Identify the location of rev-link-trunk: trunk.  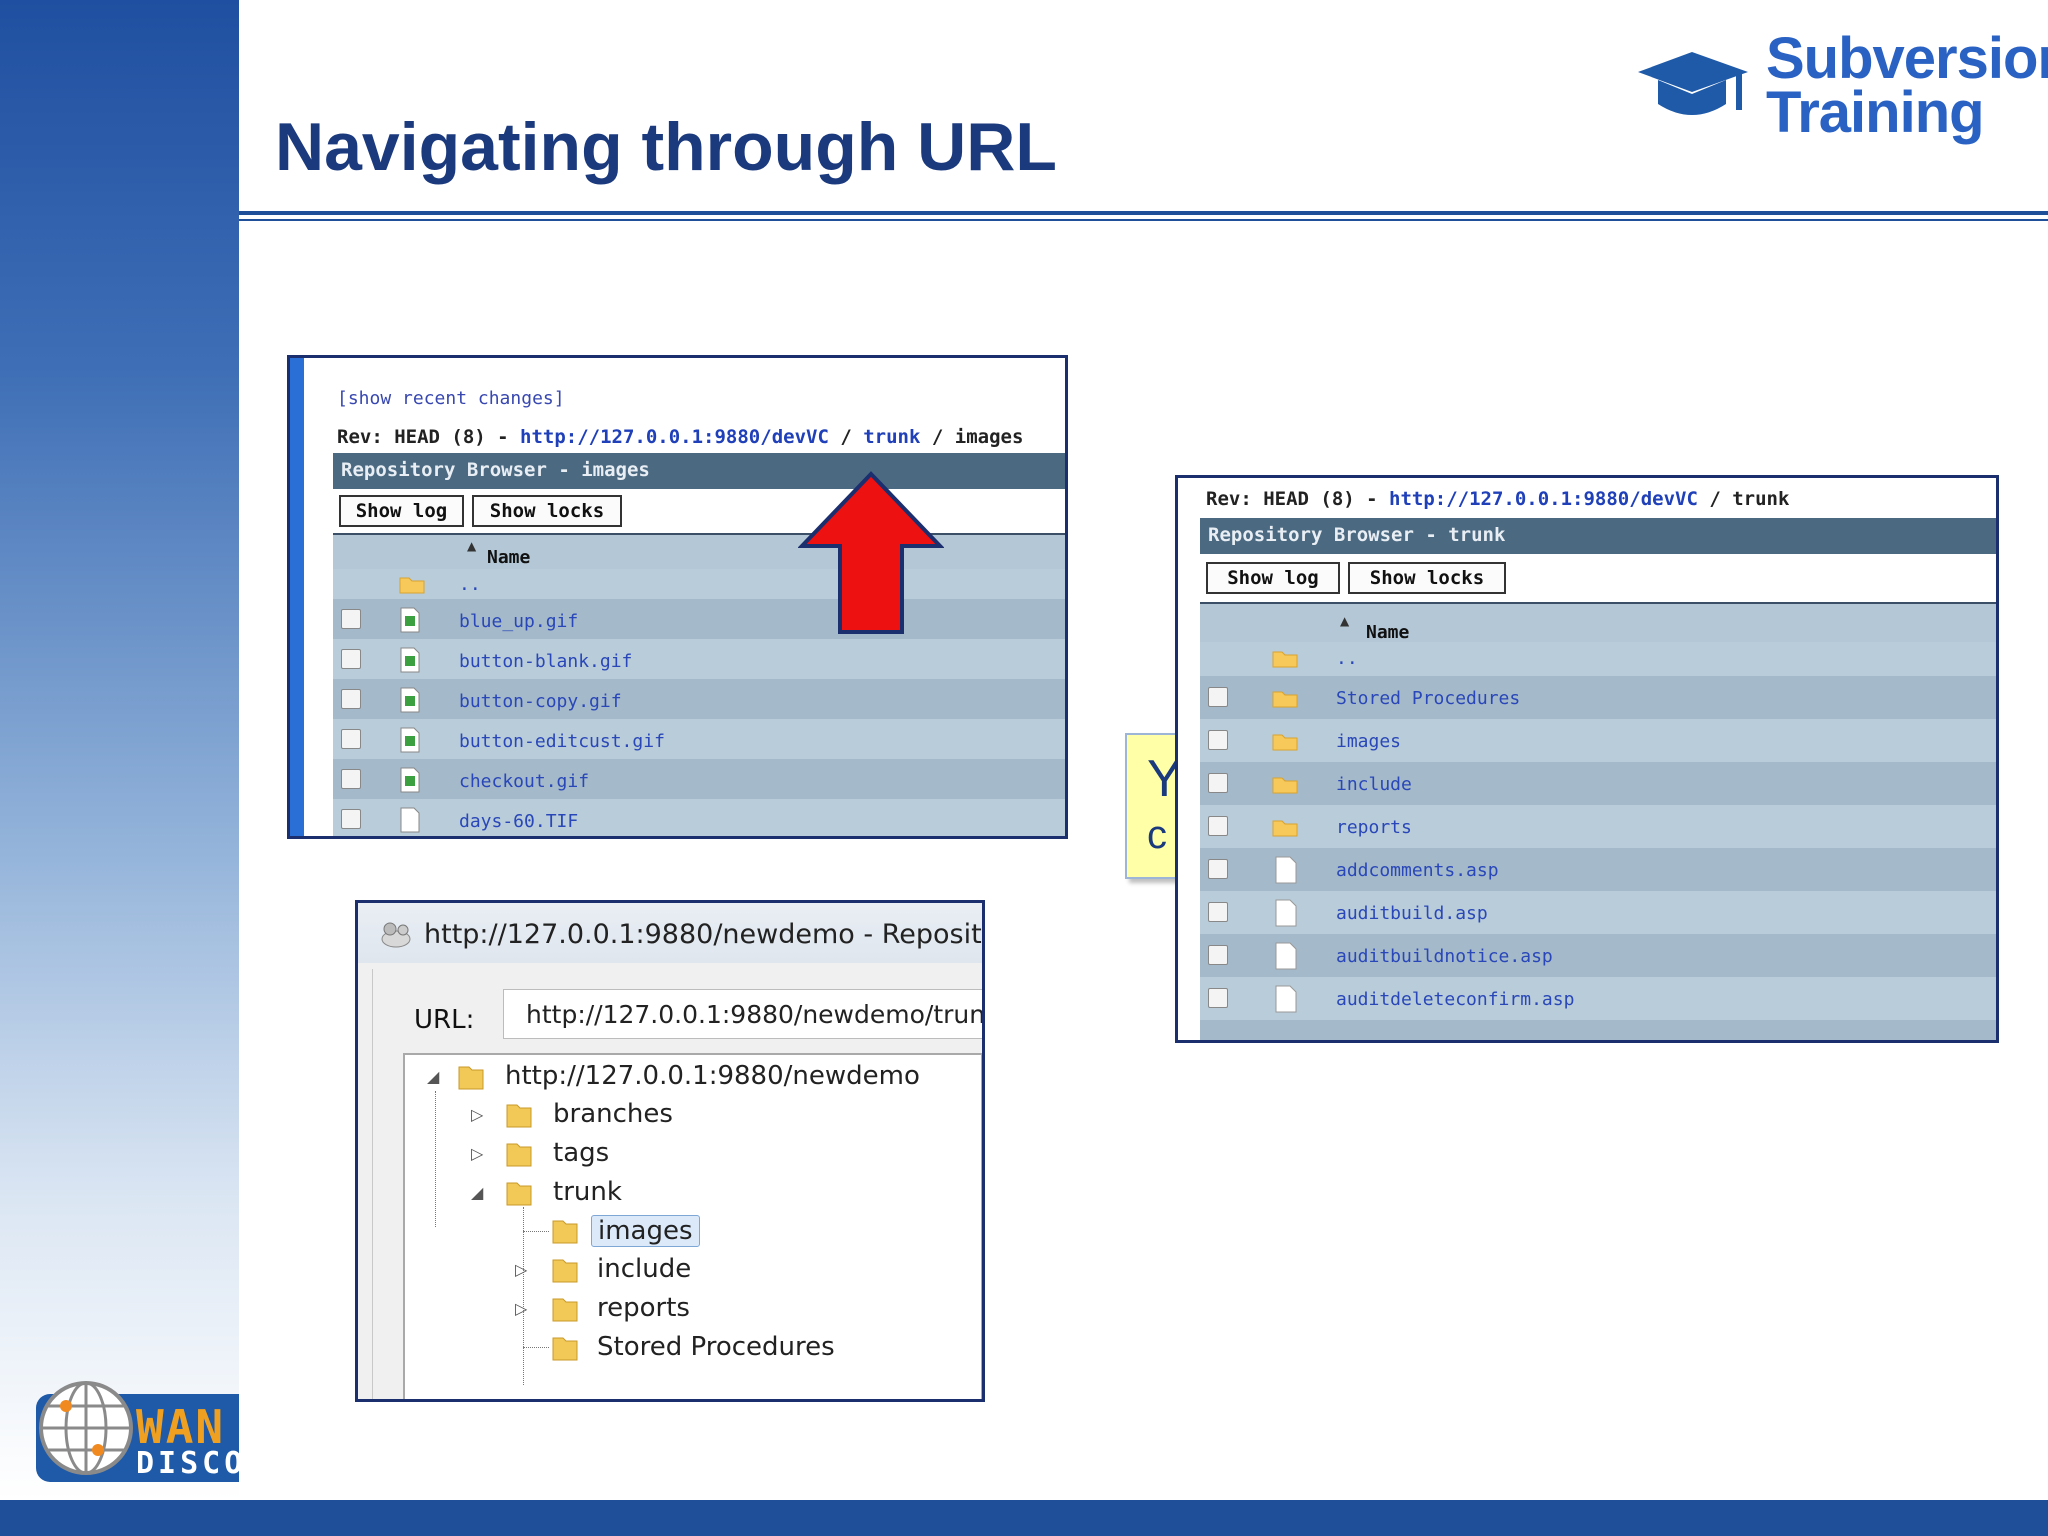
(891, 437).